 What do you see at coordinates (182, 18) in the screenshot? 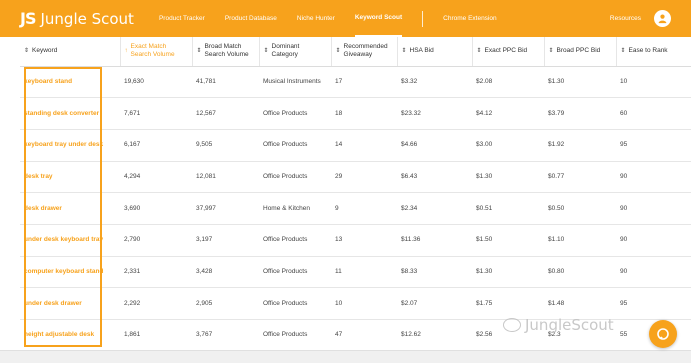
I see `nav-product-tracker: Product Tracker` at bounding box center [182, 18].